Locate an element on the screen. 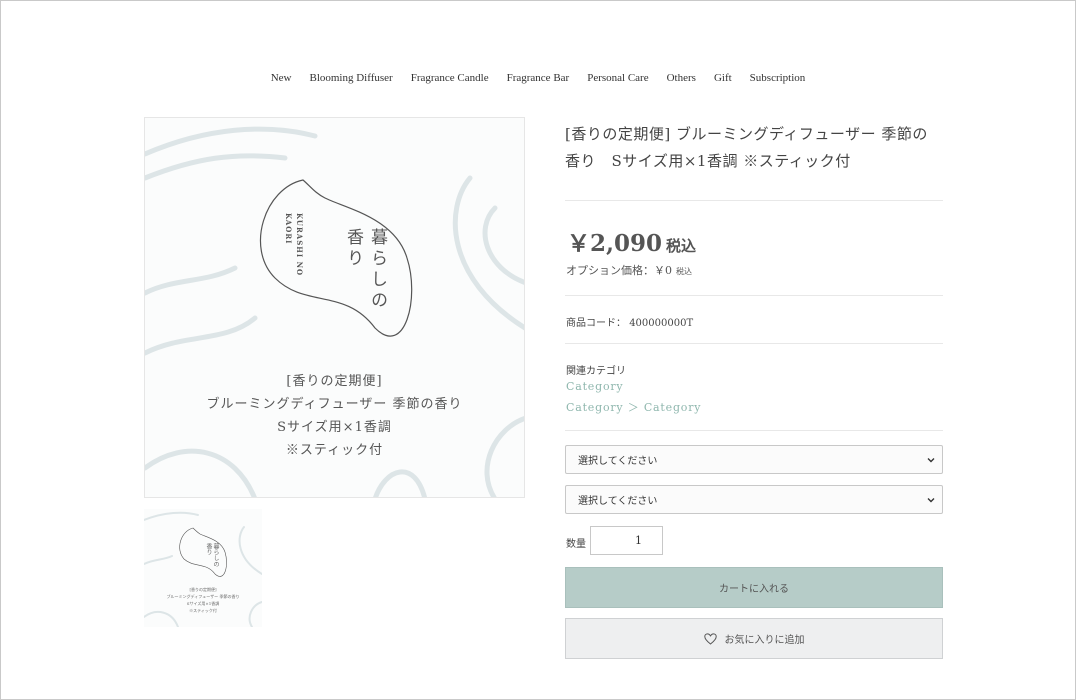 This screenshot has width=1076, height=700. option-select-2: 選択してください is located at coordinates (754, 499).